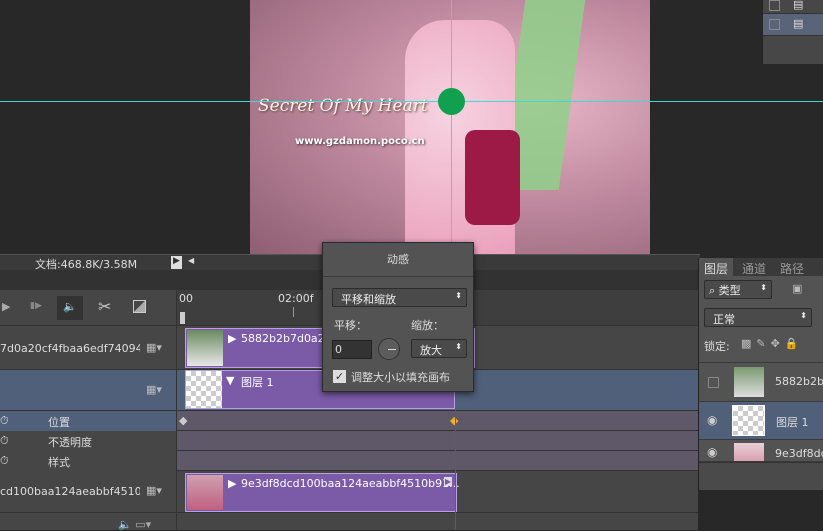 The height and width of the screenshot is (531, 823). What do you see at coordinates (492, 177) in the screenshot?
I see `canvas-obi` at bounding box center [492, 177].